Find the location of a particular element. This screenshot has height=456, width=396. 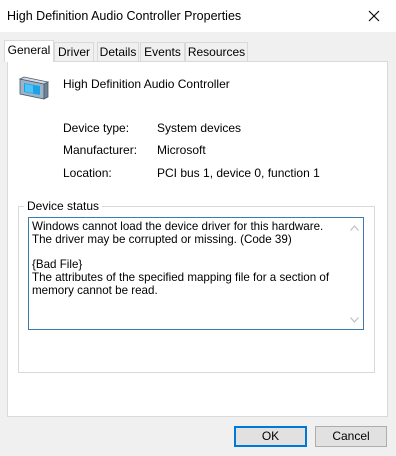

close-icon is located at coordinates (374, 16).